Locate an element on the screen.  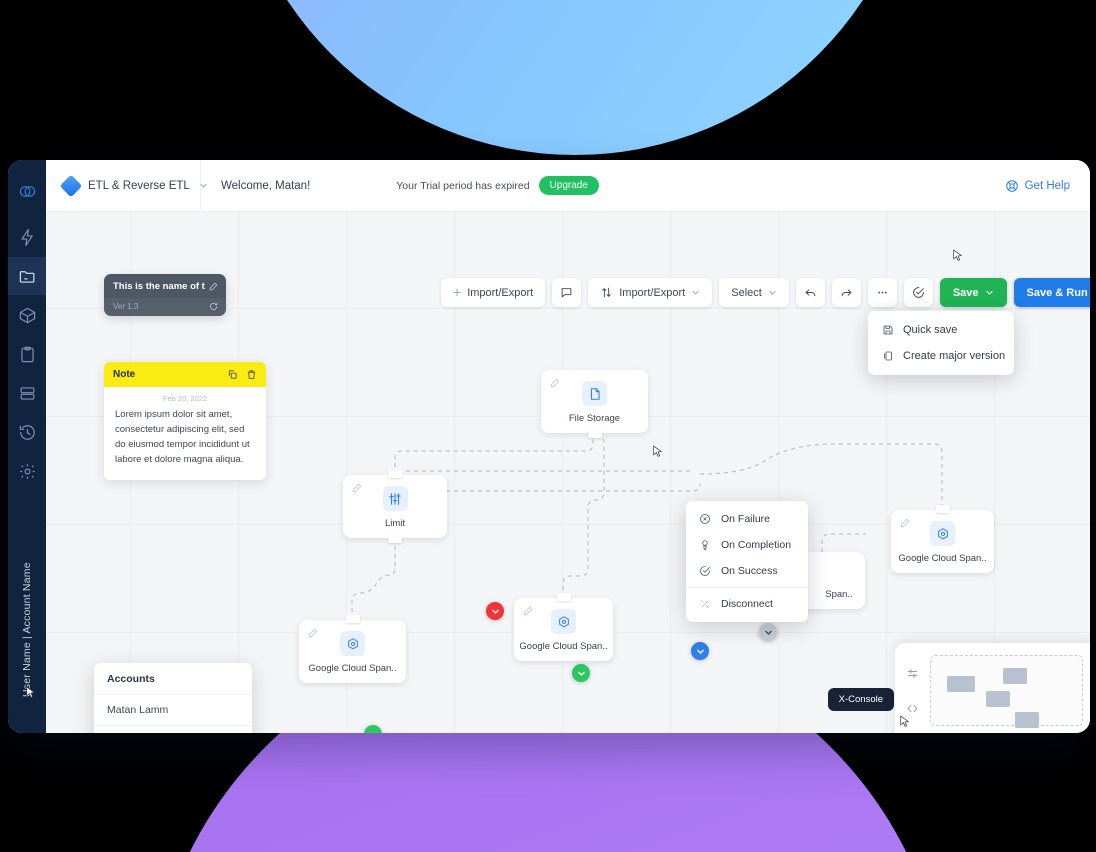
import-export-dropdown-button: Import/Export is located at coordinates (650, 292).